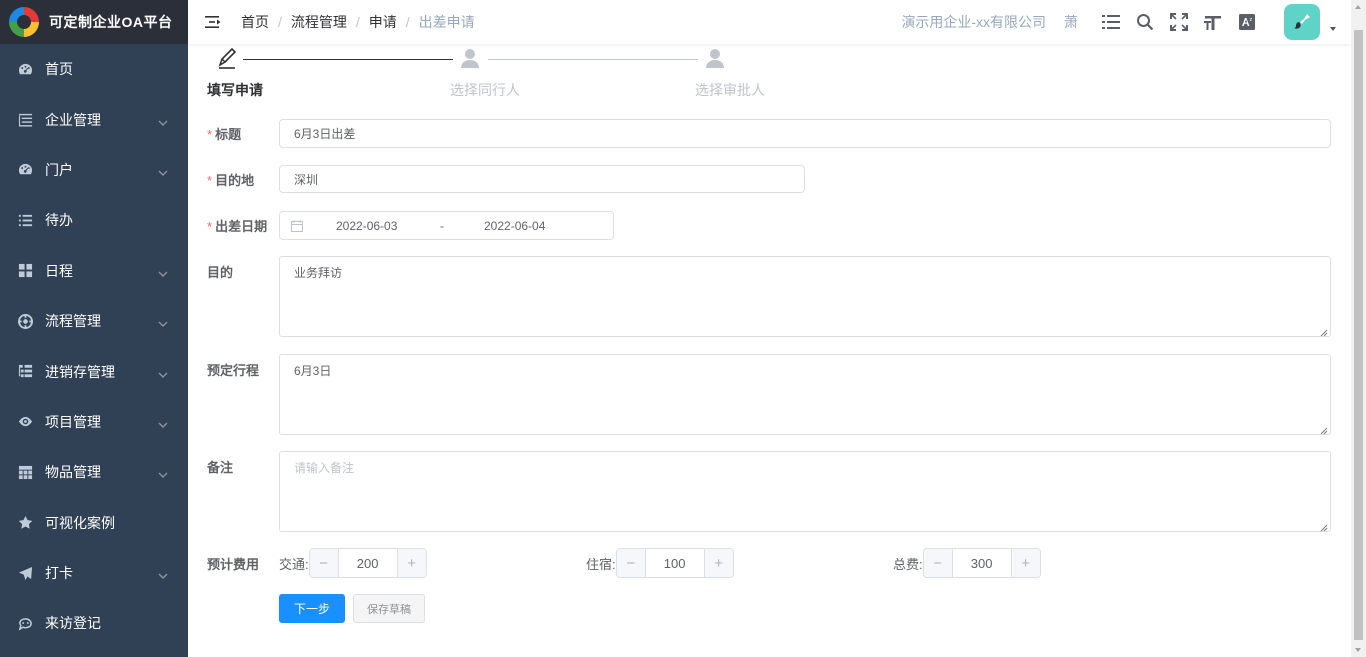 This screenshot has width=1366, height=657. Describe the element at coordinates (297, 225) in the screenshot. I see `calendar-icon` at that location.